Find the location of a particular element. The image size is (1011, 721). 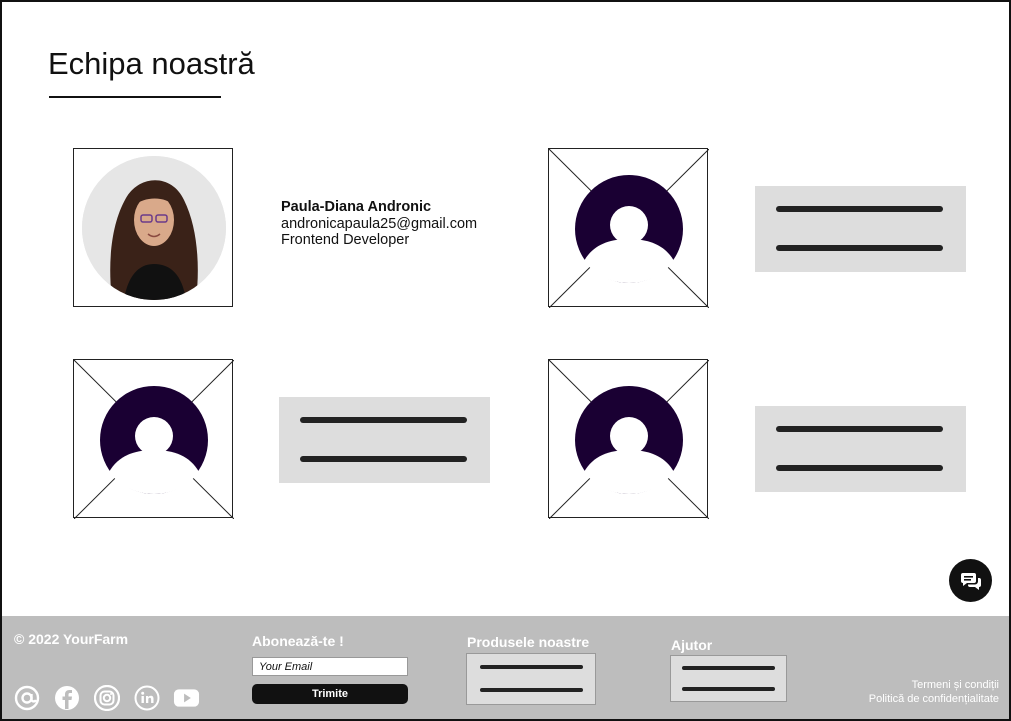

subscribe-title: Abonează-te ! is located at coordinates (298, 641).